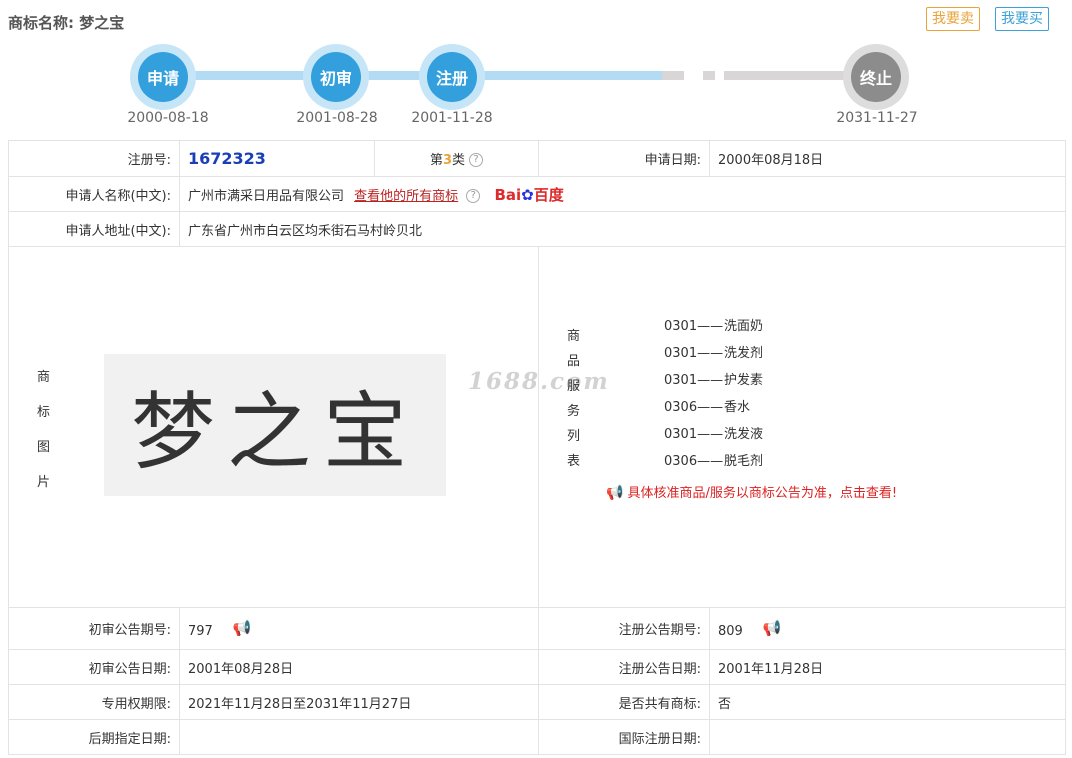 Image resolution: width=1072 pixels, height=758 pixels. What do you see at coordinates (452, 118) in the screenshot?
I see `timeline-date-register: 2001-11-28` at bounding box center [452, 118].